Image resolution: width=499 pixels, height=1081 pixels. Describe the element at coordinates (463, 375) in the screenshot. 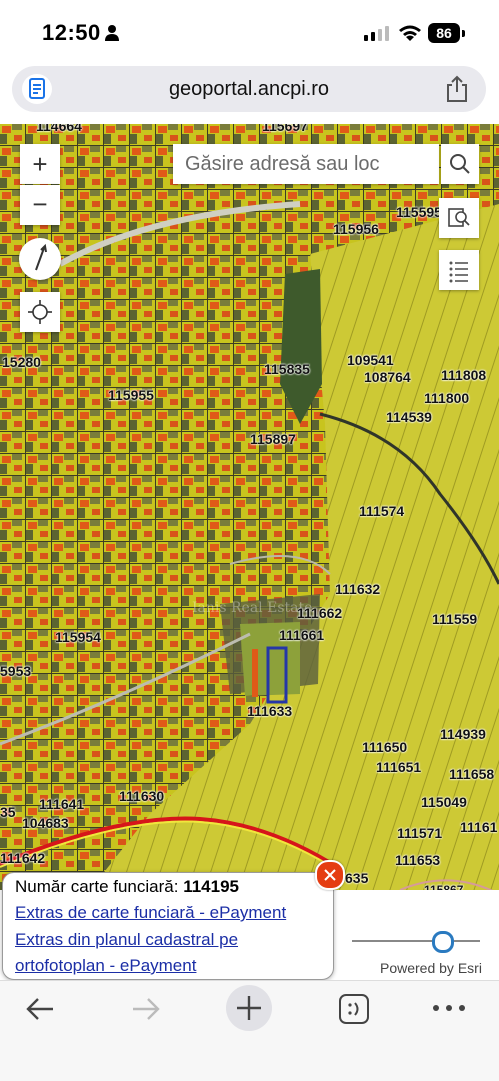

I see `parcel-label: 111808` at that location.